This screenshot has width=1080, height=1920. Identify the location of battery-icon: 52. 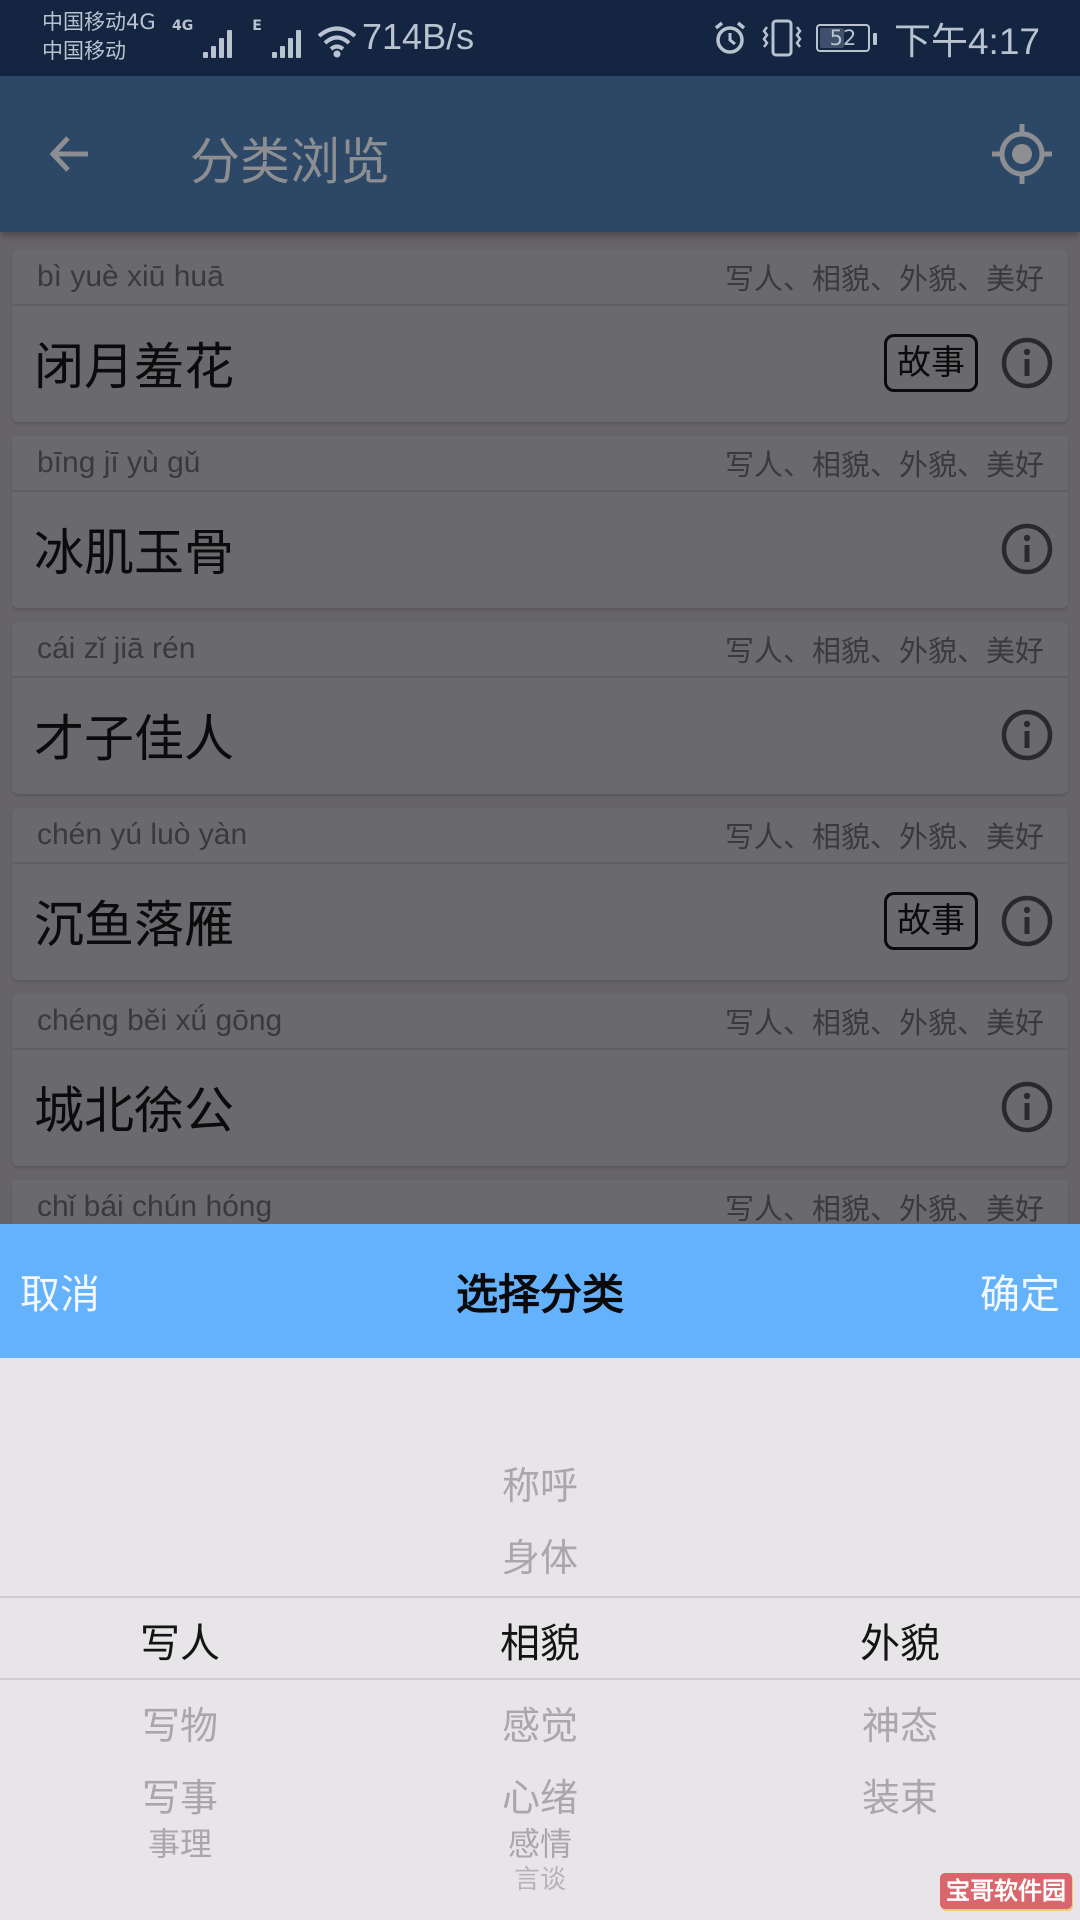
(846, 38).